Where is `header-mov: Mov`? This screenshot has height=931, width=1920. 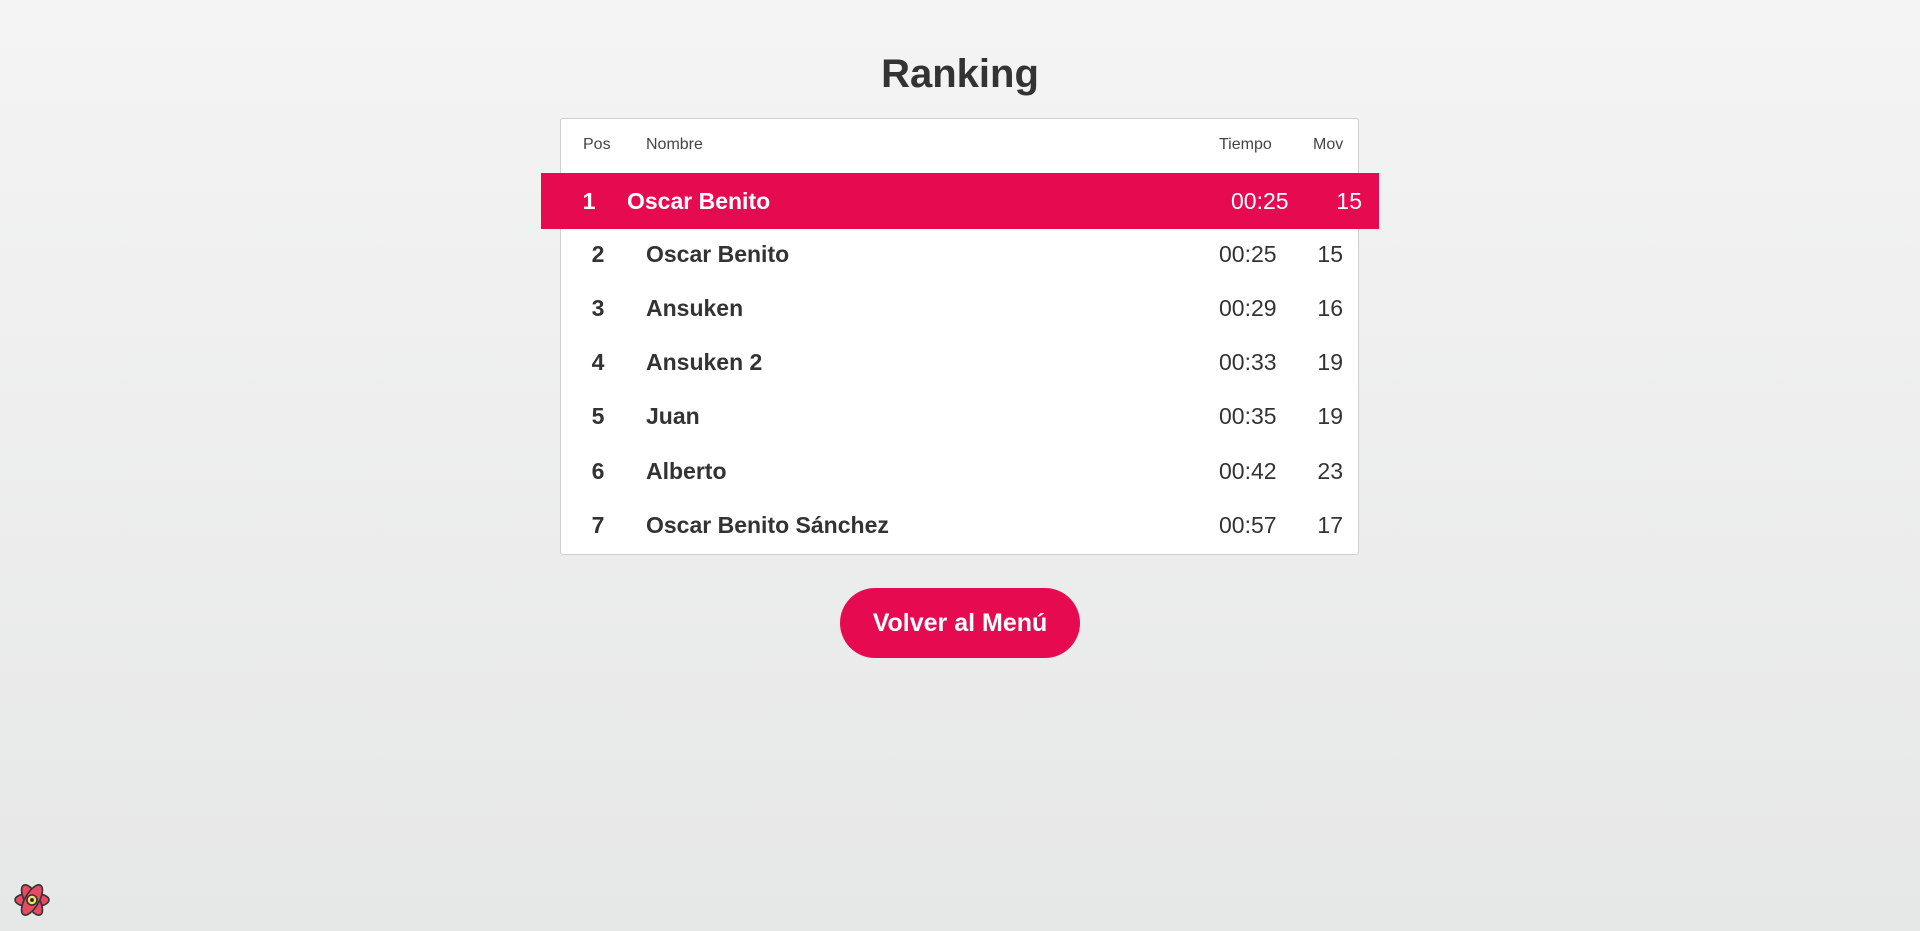 header-mov: Mov is located at coordinates (1328, 144).